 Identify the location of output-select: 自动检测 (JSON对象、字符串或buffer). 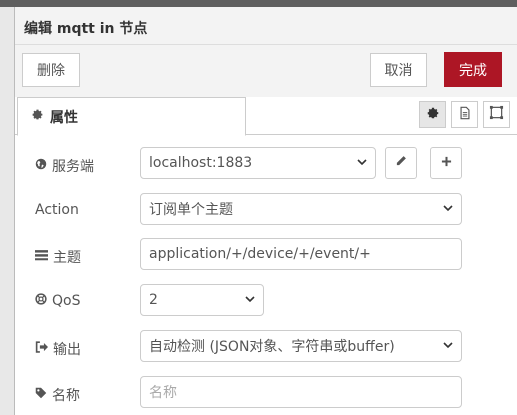
(301, 346).